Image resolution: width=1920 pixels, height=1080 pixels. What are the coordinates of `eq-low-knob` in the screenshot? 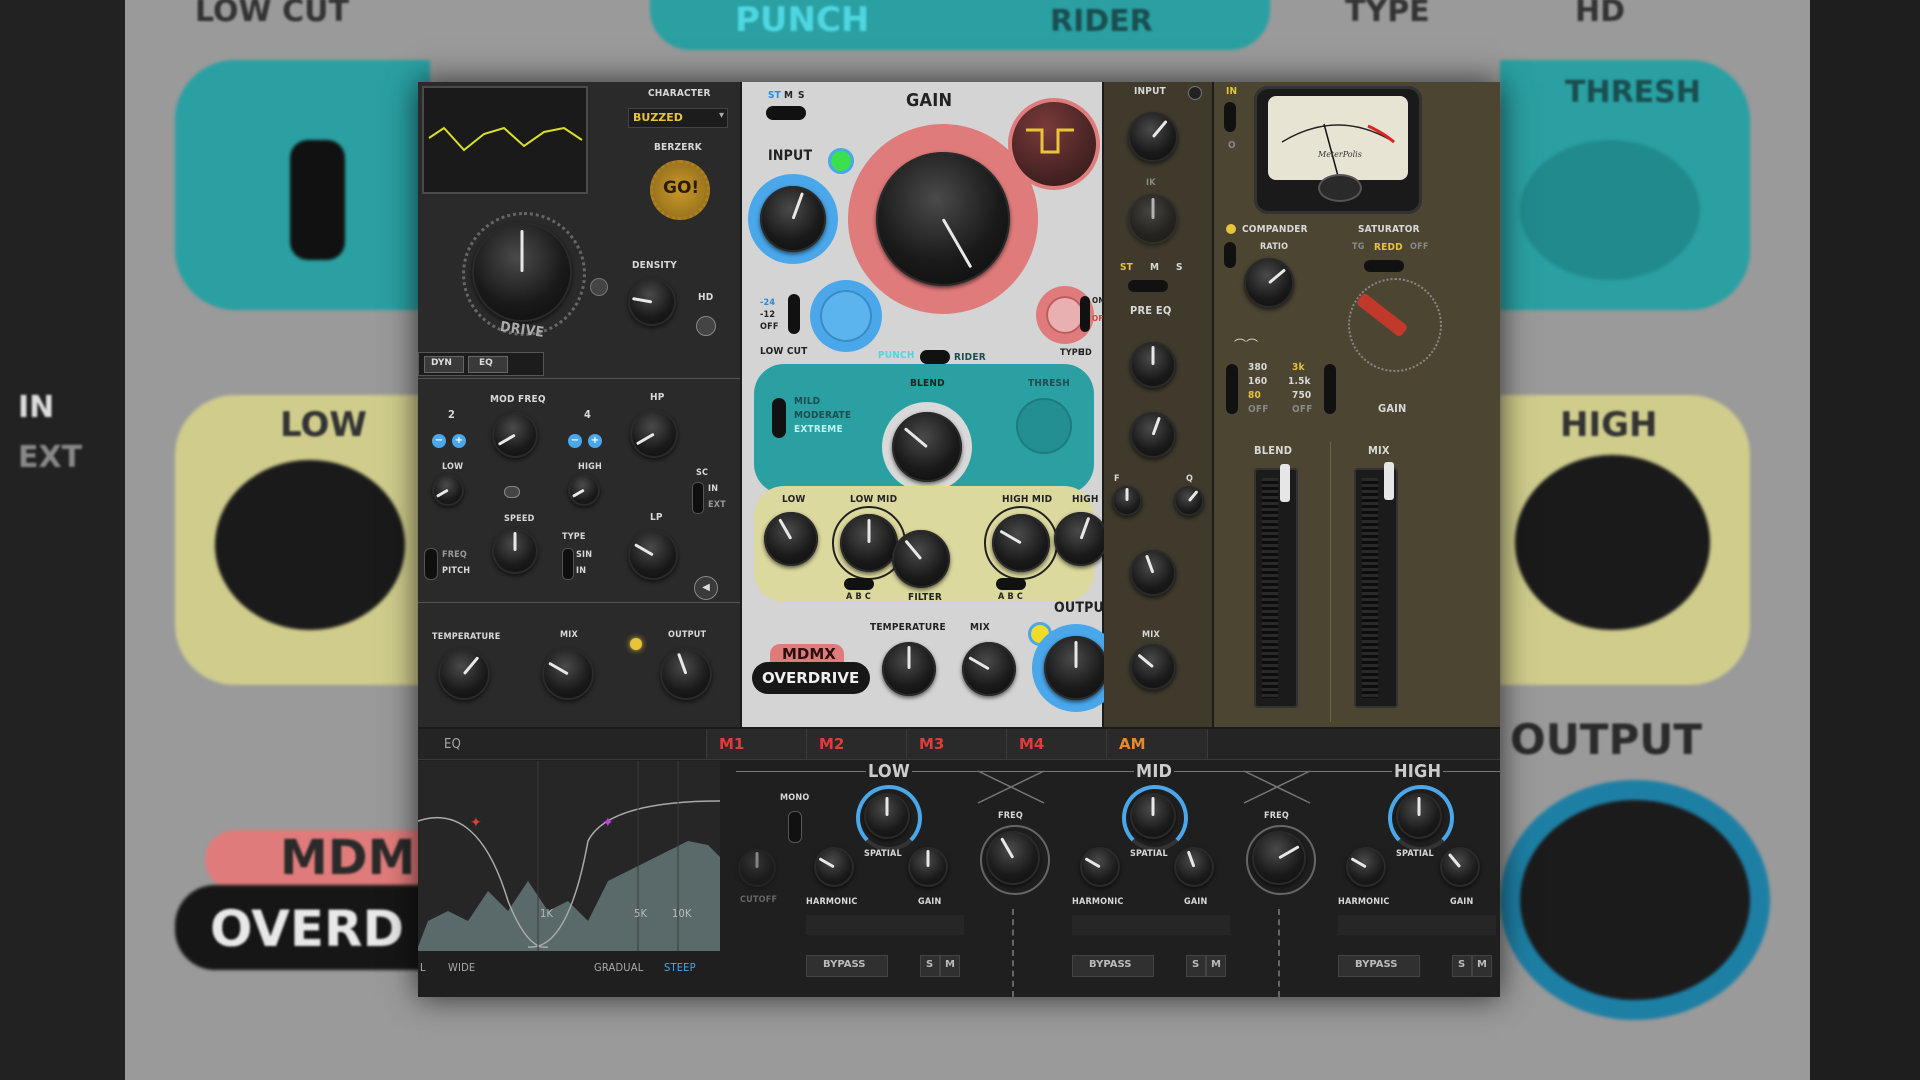 It's located at (791, 539).